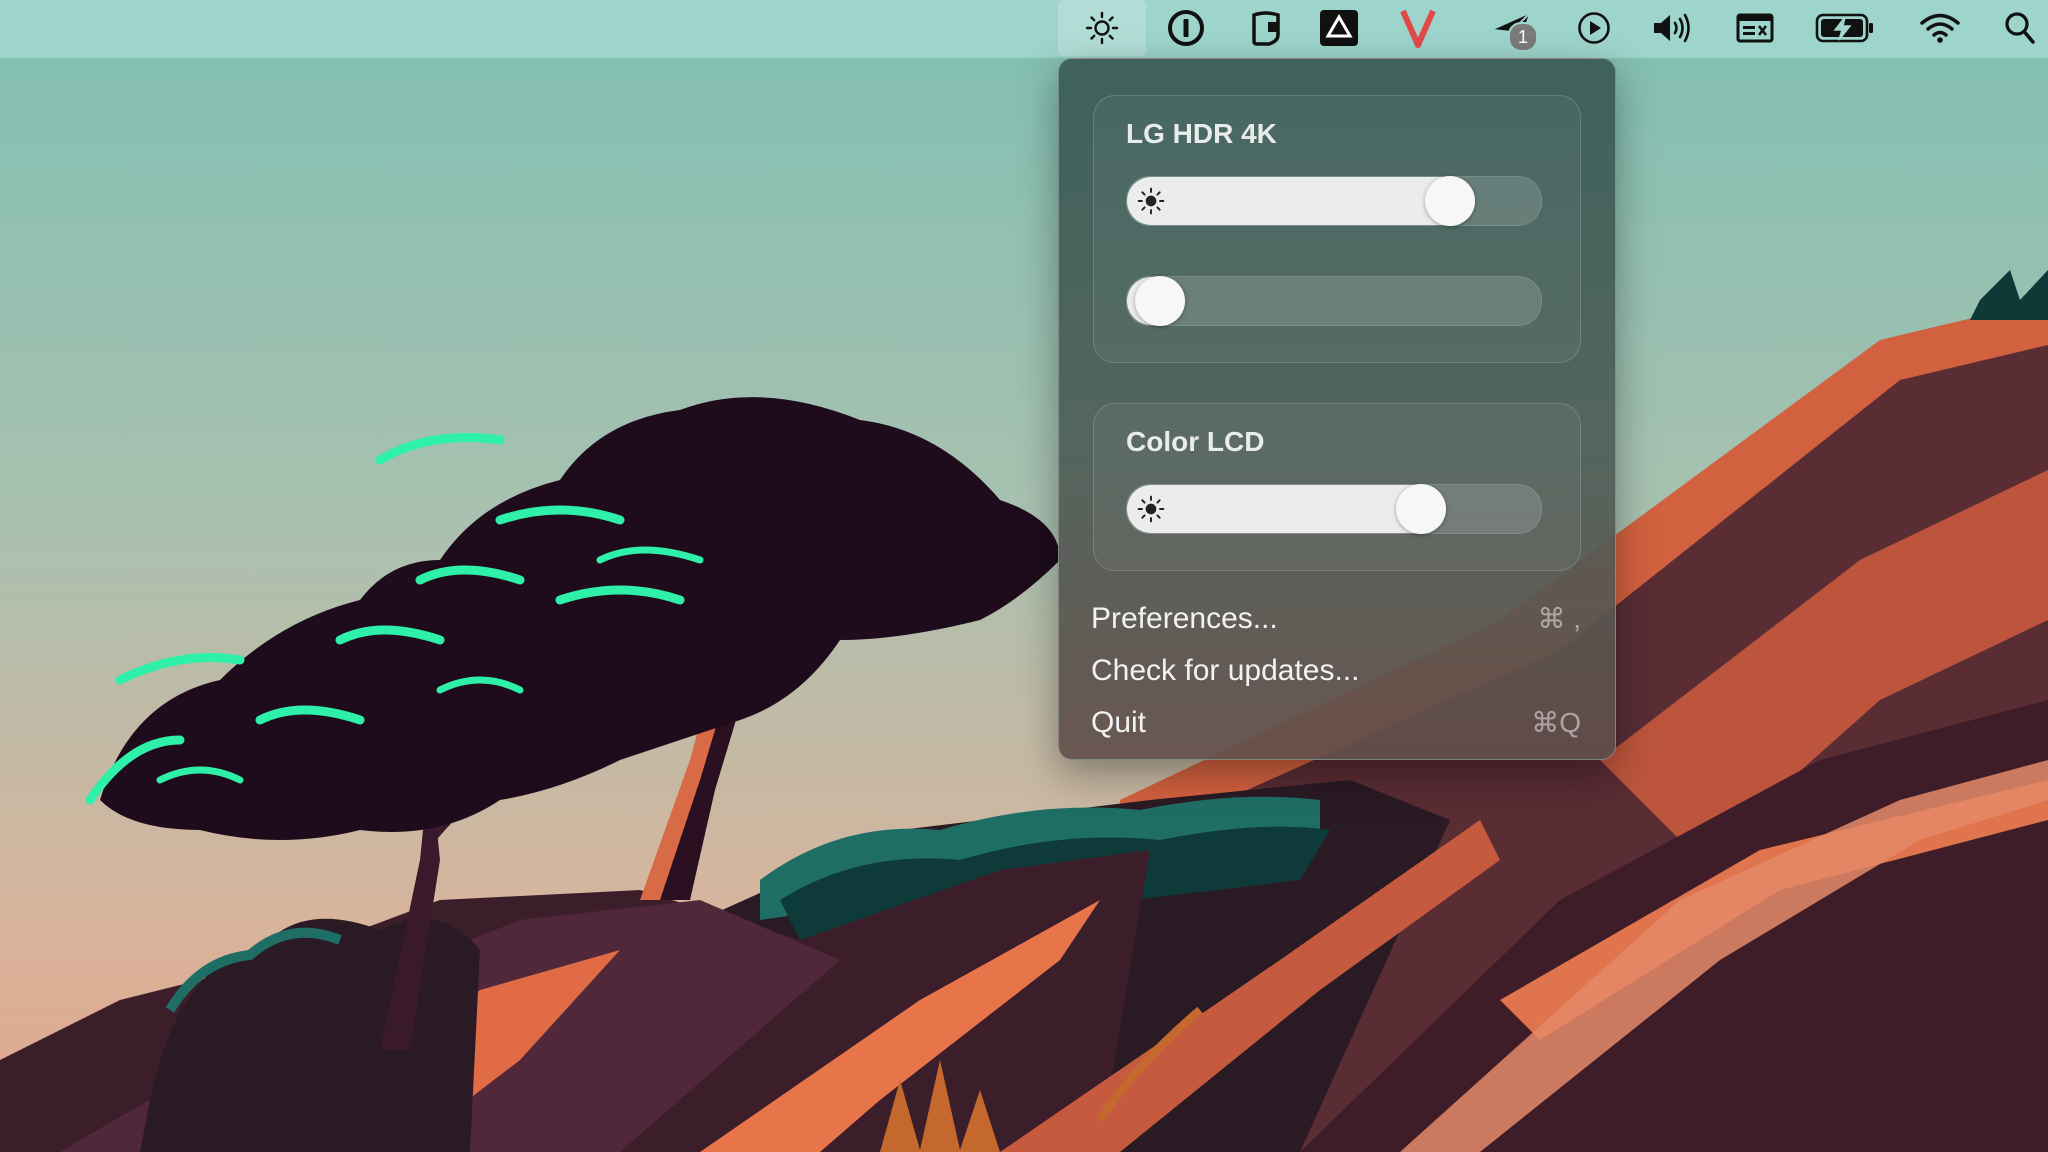 This screenshot has height=1152, width=2048. I want to click on menu-item-shortcut: ⌘Q, so click(1556, 722).